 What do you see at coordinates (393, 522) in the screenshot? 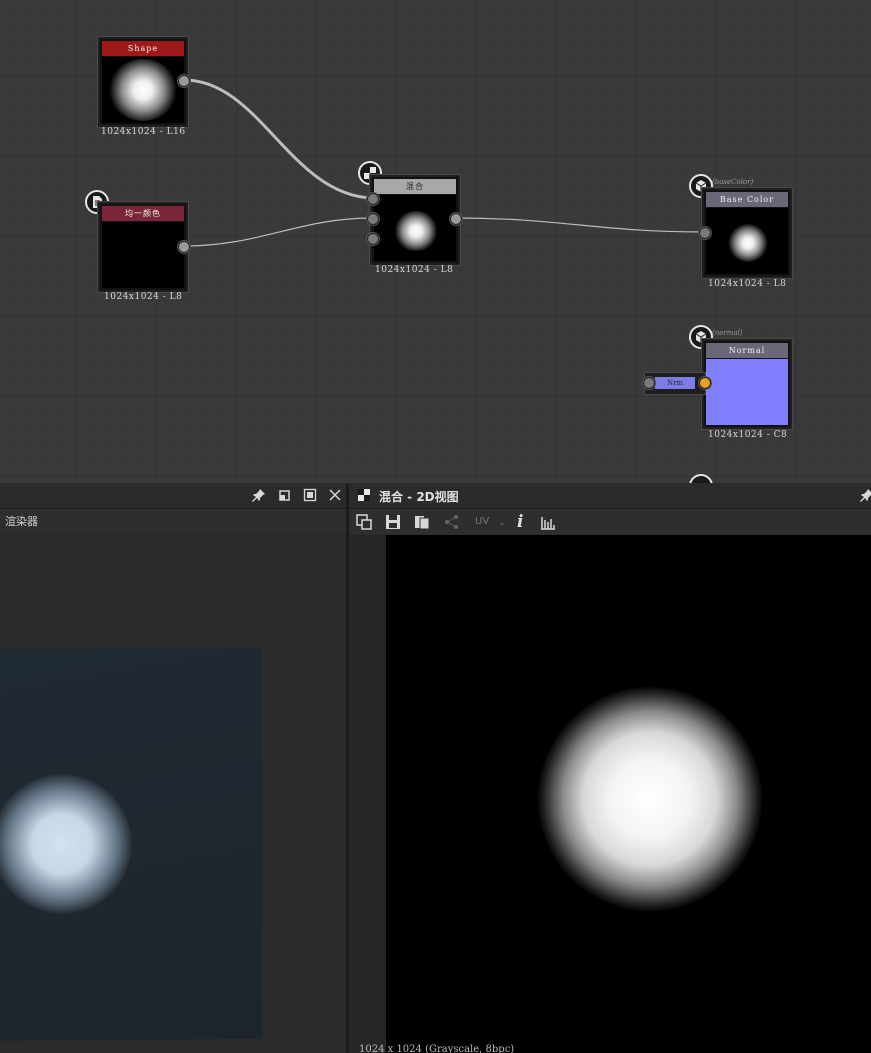
I see `save-icon` at bounding box center [393, 522].